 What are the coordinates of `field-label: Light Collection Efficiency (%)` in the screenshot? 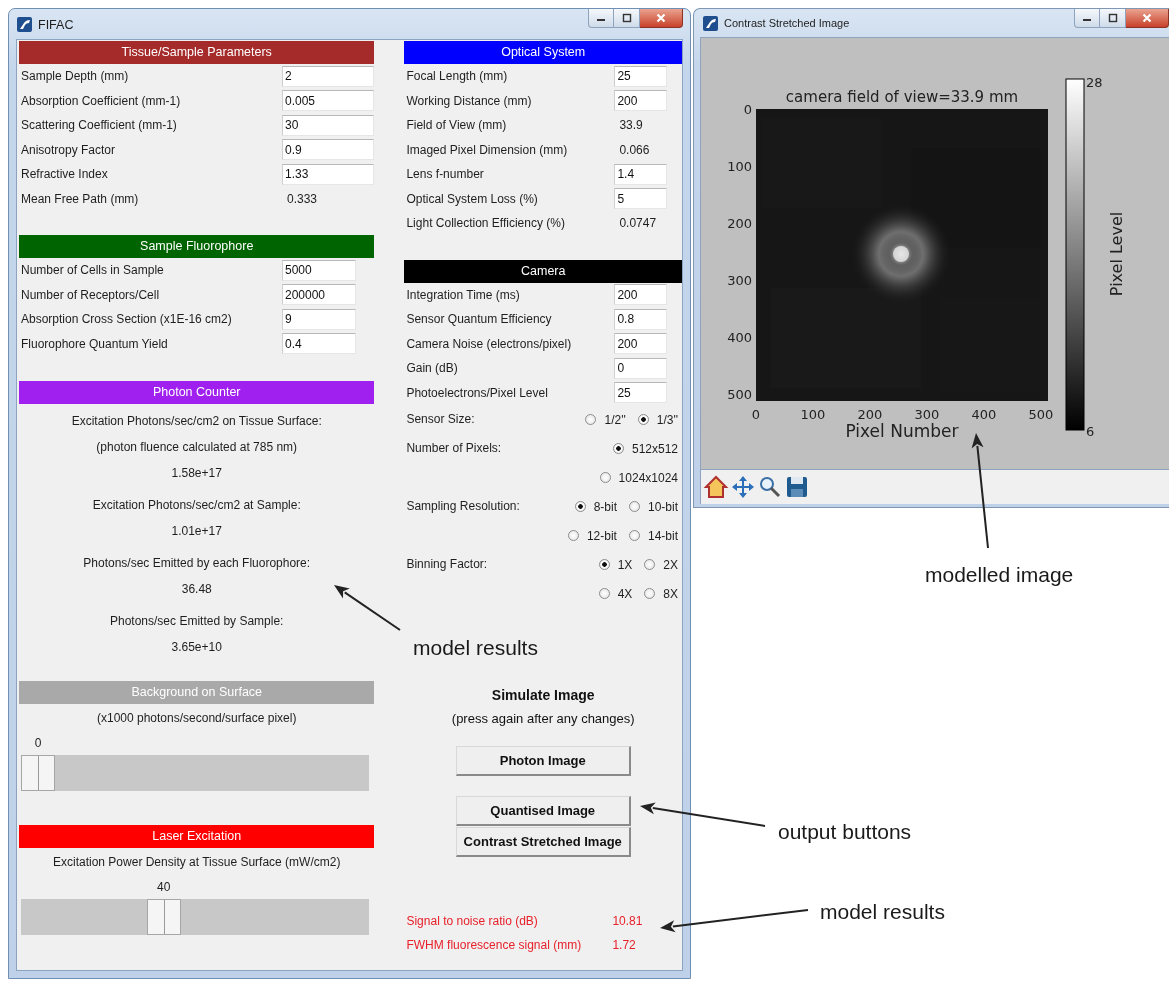 It's located at (485, 223).